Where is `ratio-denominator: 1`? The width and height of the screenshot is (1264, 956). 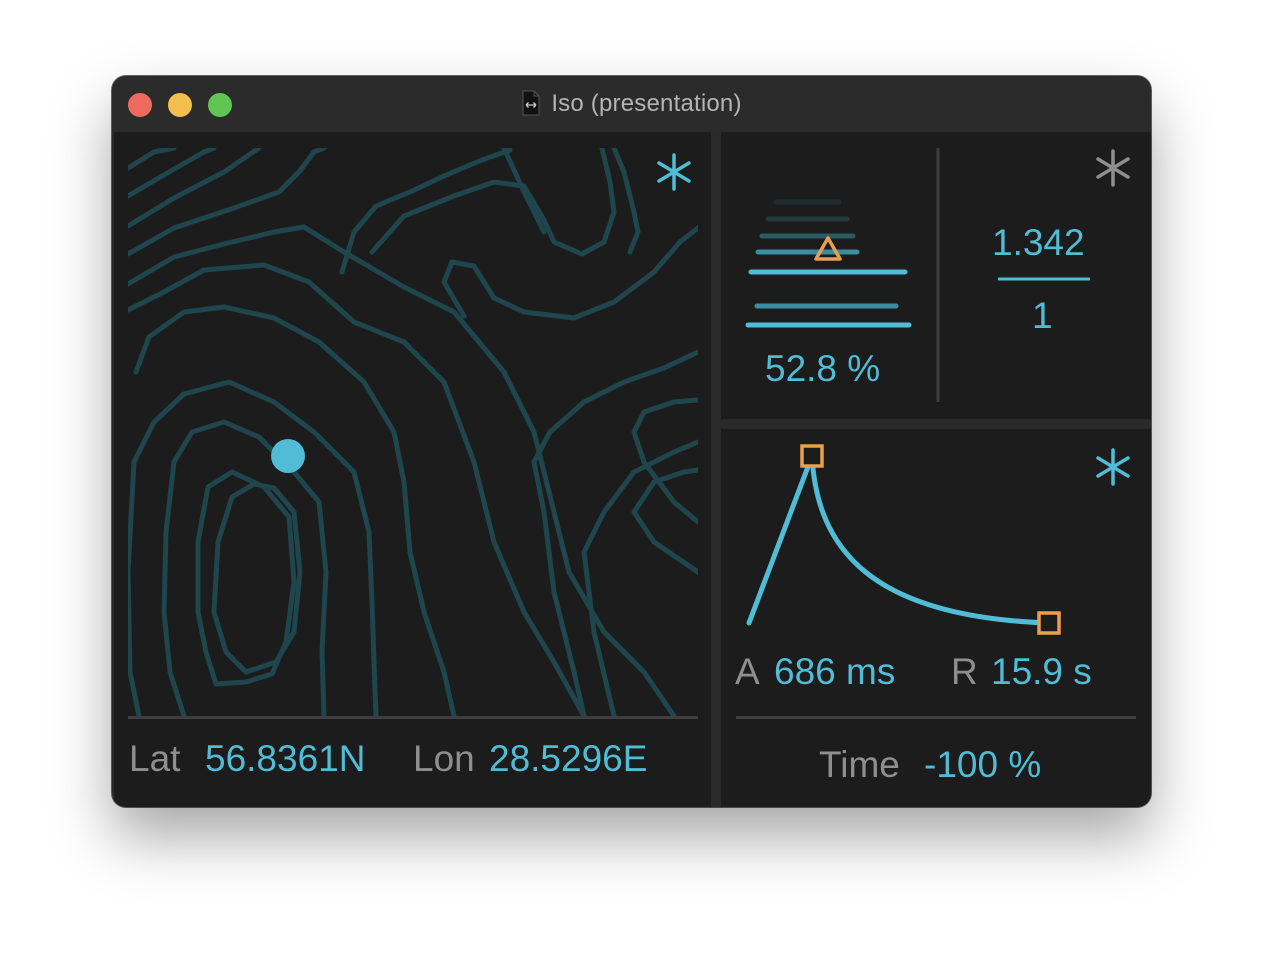 ratio-denominator: 1 is located at coordinates (1042, 316).